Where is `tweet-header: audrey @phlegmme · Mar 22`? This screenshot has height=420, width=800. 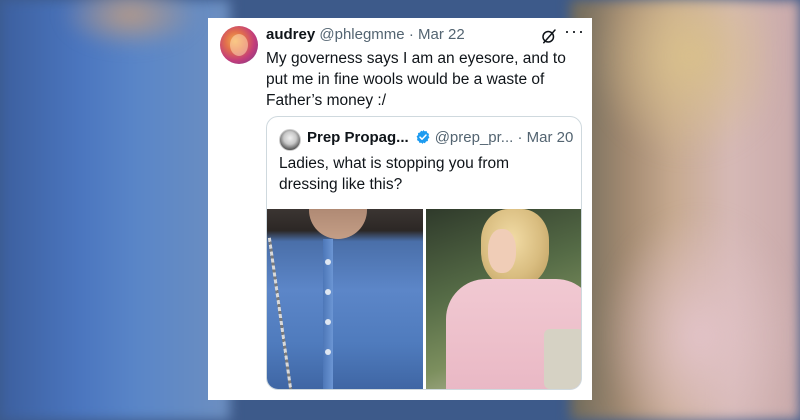
tweet-header: audrey @phlegmme · Mar 22 is located at coordinates (365, 34).